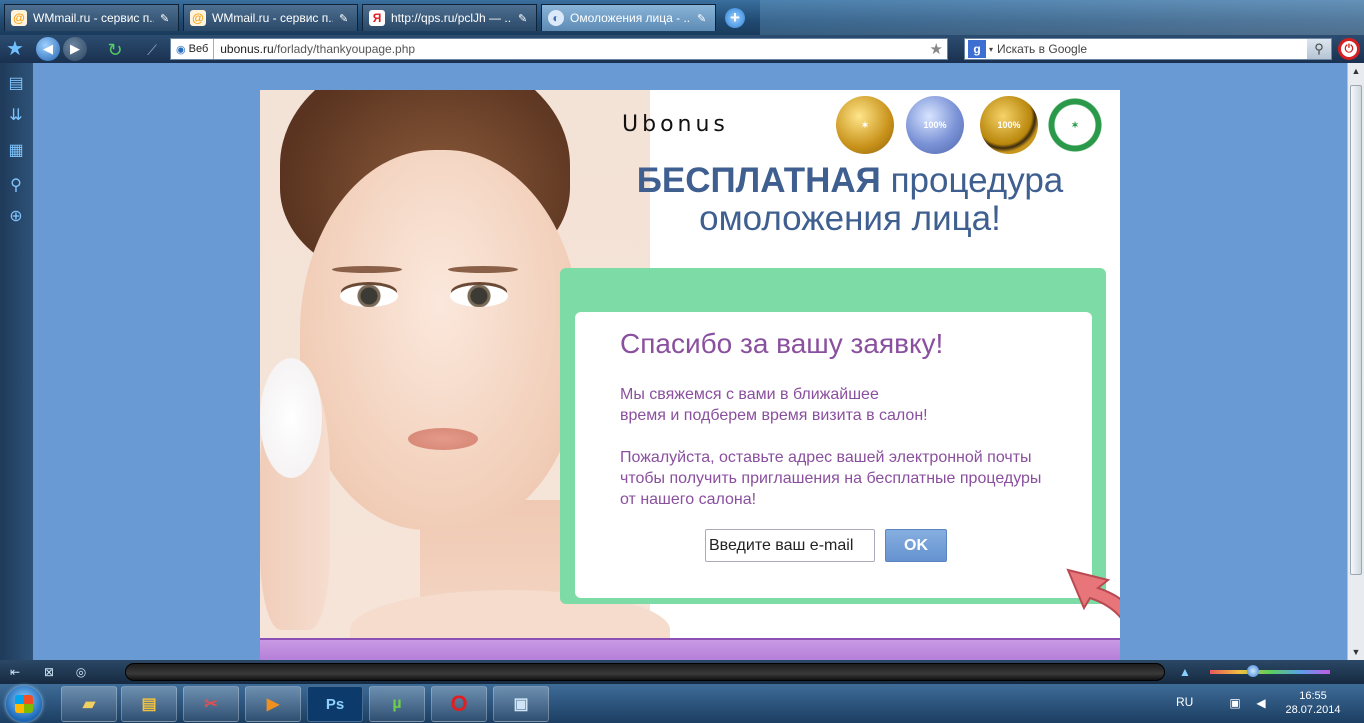  I want to click on photoshop-app: Ps, so click(335, 704).